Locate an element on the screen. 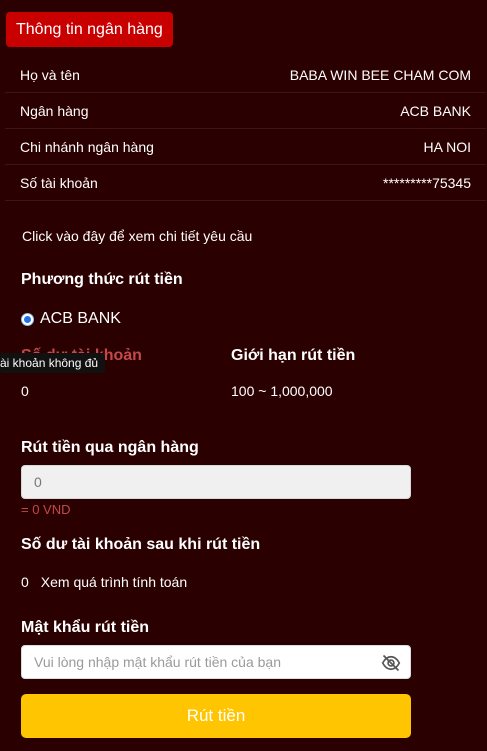 The width and height of the screenshot is (487, 751). info-row-name: Họ và tên BABA WIN BEE CHAM COM is located at coordinates (245, 75).